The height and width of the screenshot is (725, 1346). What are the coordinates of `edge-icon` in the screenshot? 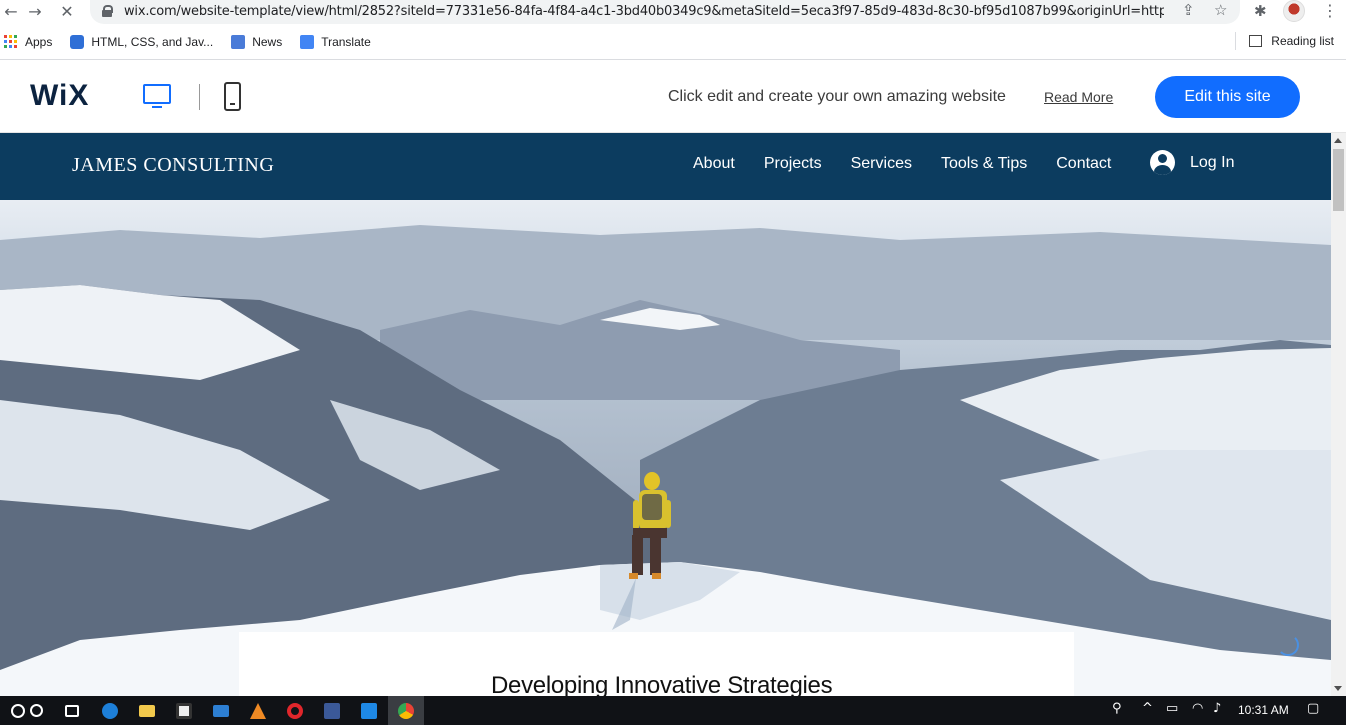 It's located at (110, 710).